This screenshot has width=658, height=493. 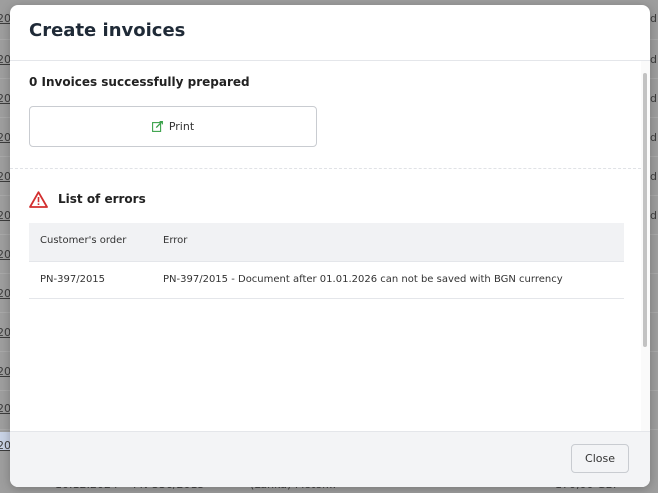 I want to click on dialog-header: Create invoices, so click(x=330, y=33).